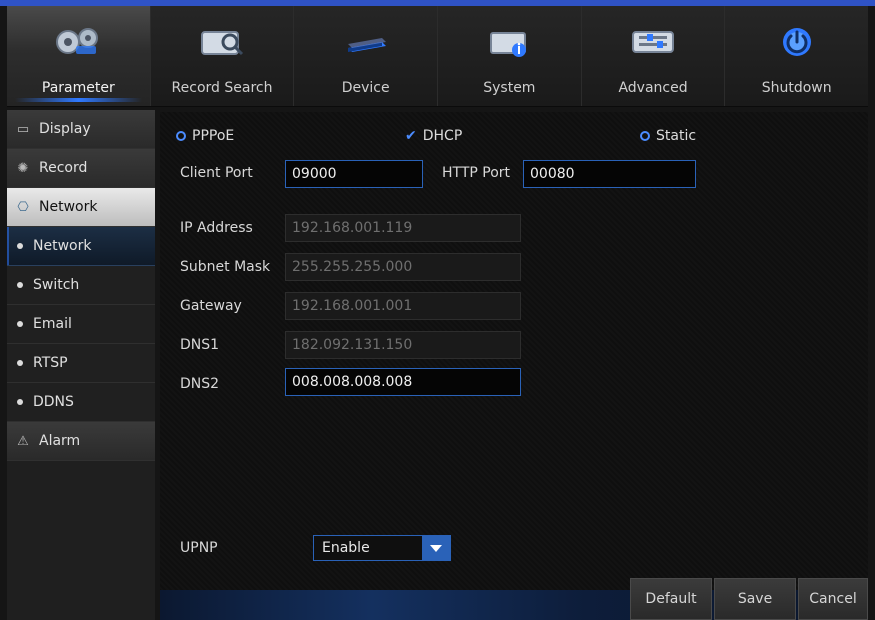  Describe the element at coordinates (200, 345) in the screenshot. I see `dns1-label: DNS1` at that location.